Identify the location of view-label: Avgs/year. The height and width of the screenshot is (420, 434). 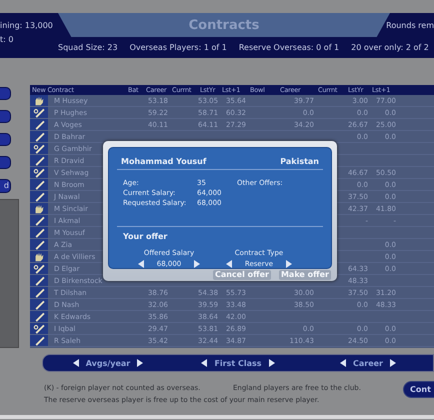
(108, 363).